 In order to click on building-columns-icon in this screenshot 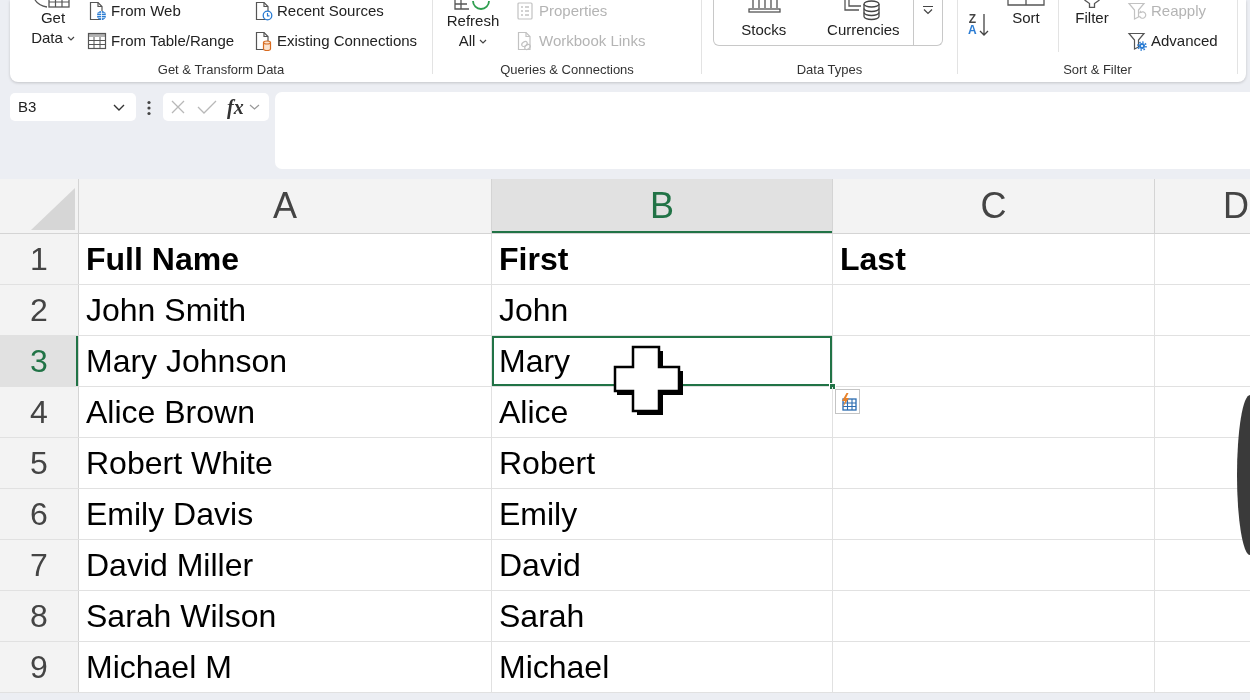, I will do `click(763, 6)`.